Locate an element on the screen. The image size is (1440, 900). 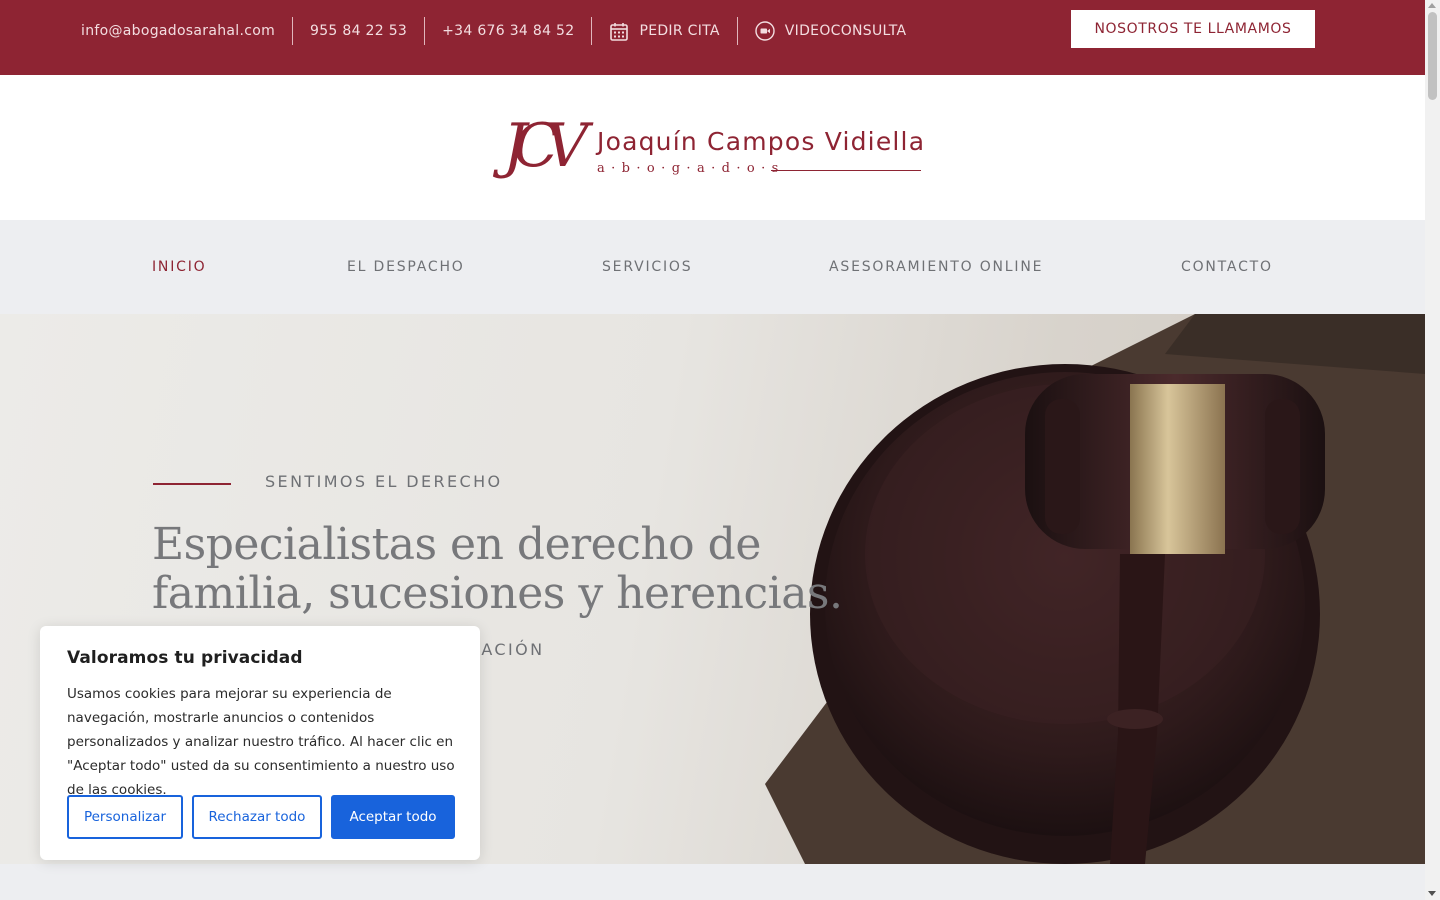
kicker-rule is located at coordinates (192, 484).